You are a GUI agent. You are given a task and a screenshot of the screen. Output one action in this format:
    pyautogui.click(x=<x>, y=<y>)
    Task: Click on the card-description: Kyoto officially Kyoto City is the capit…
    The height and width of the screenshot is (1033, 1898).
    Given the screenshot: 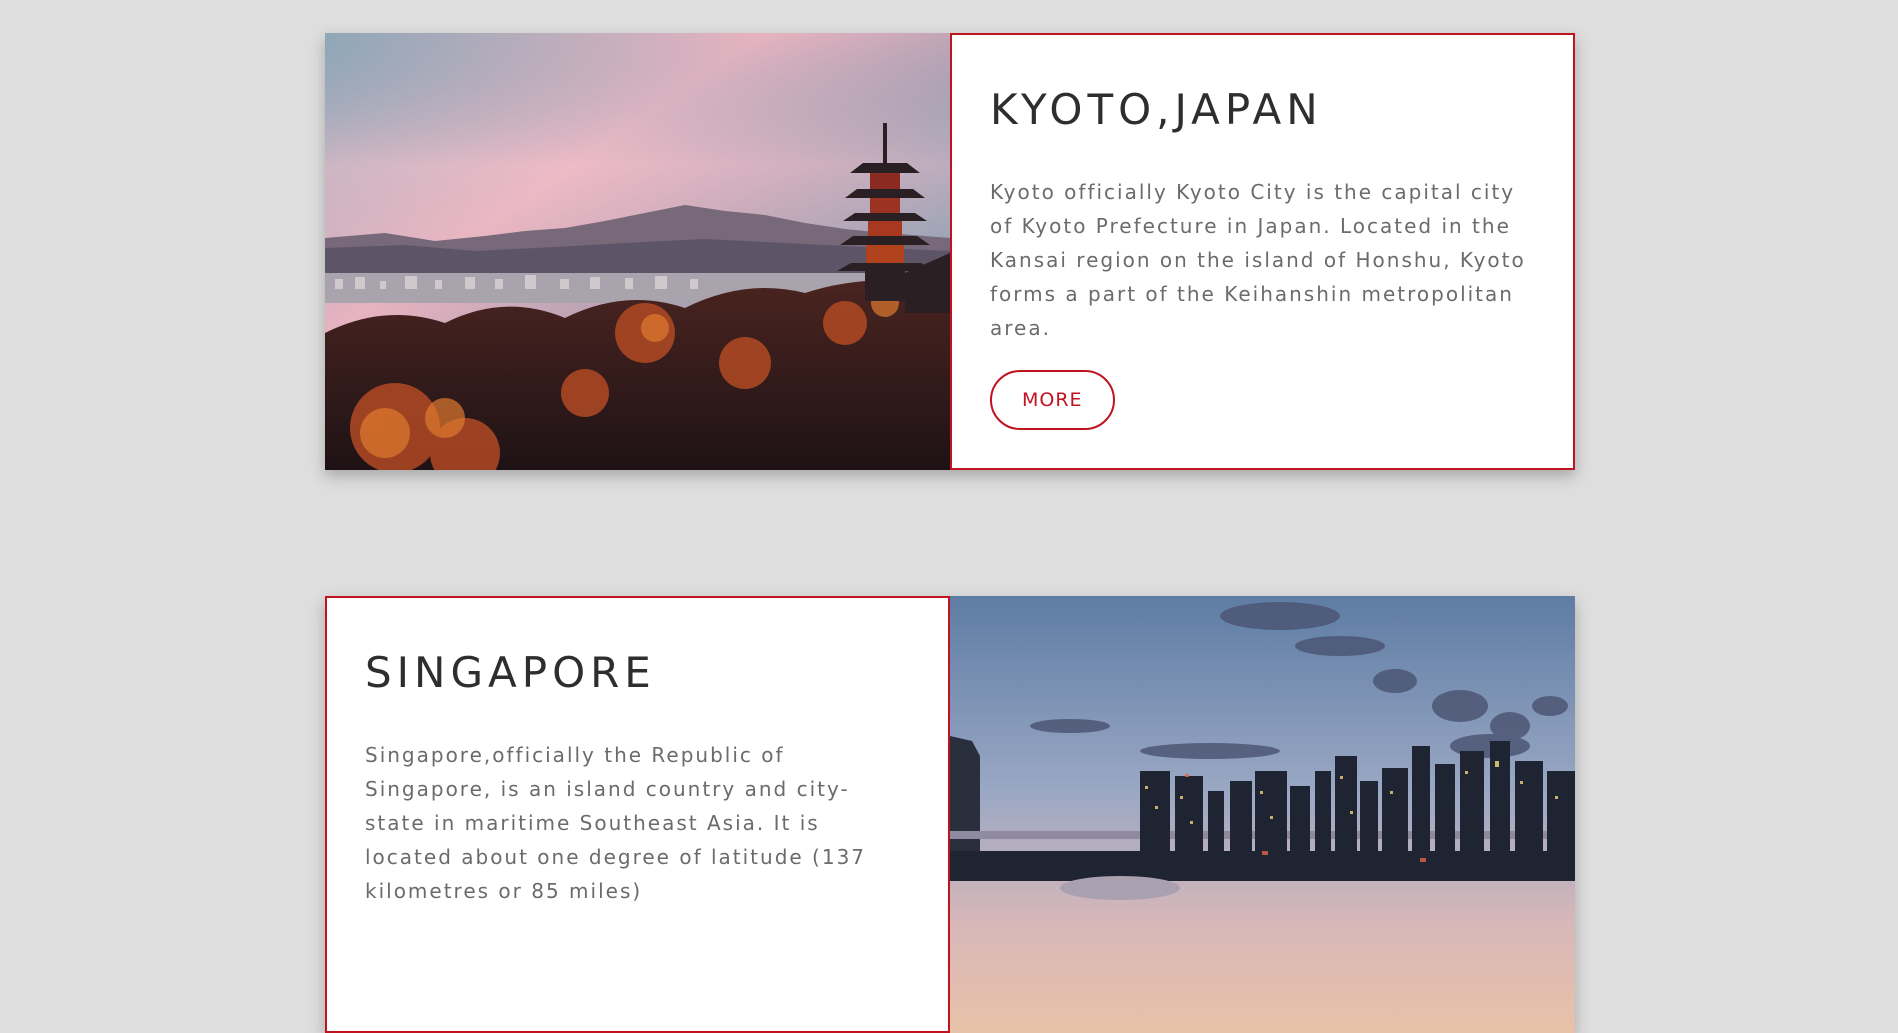 What is the action you would take?
    pyautogui.click(x=1258, y=259)
    